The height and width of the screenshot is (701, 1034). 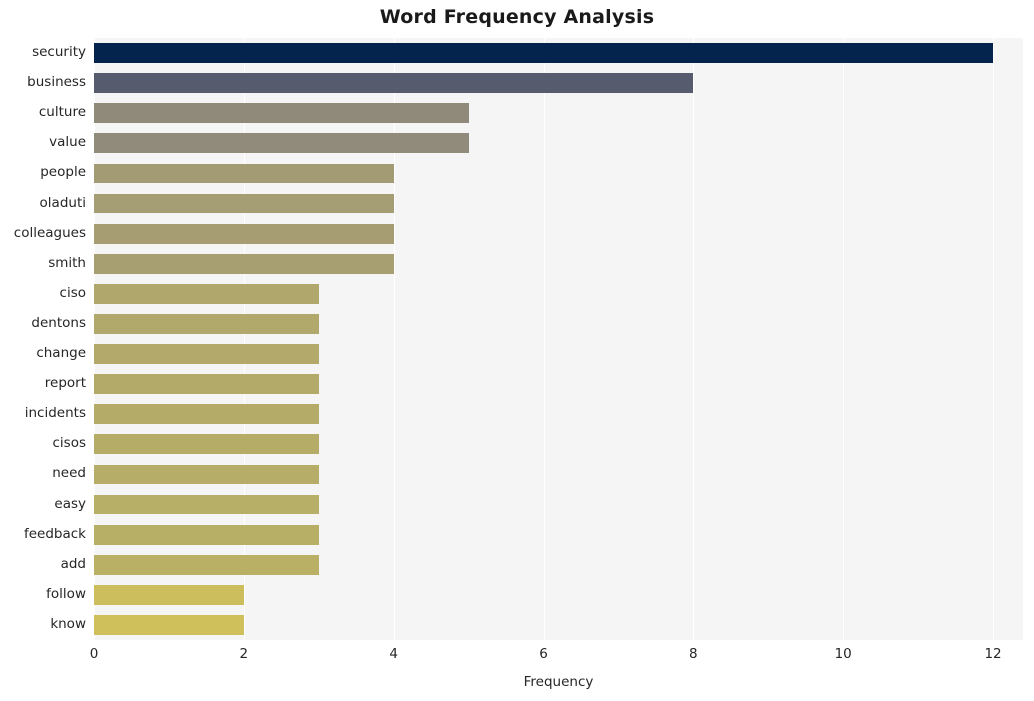 I want to click on bar-incidents, so click(x=206, y=414).